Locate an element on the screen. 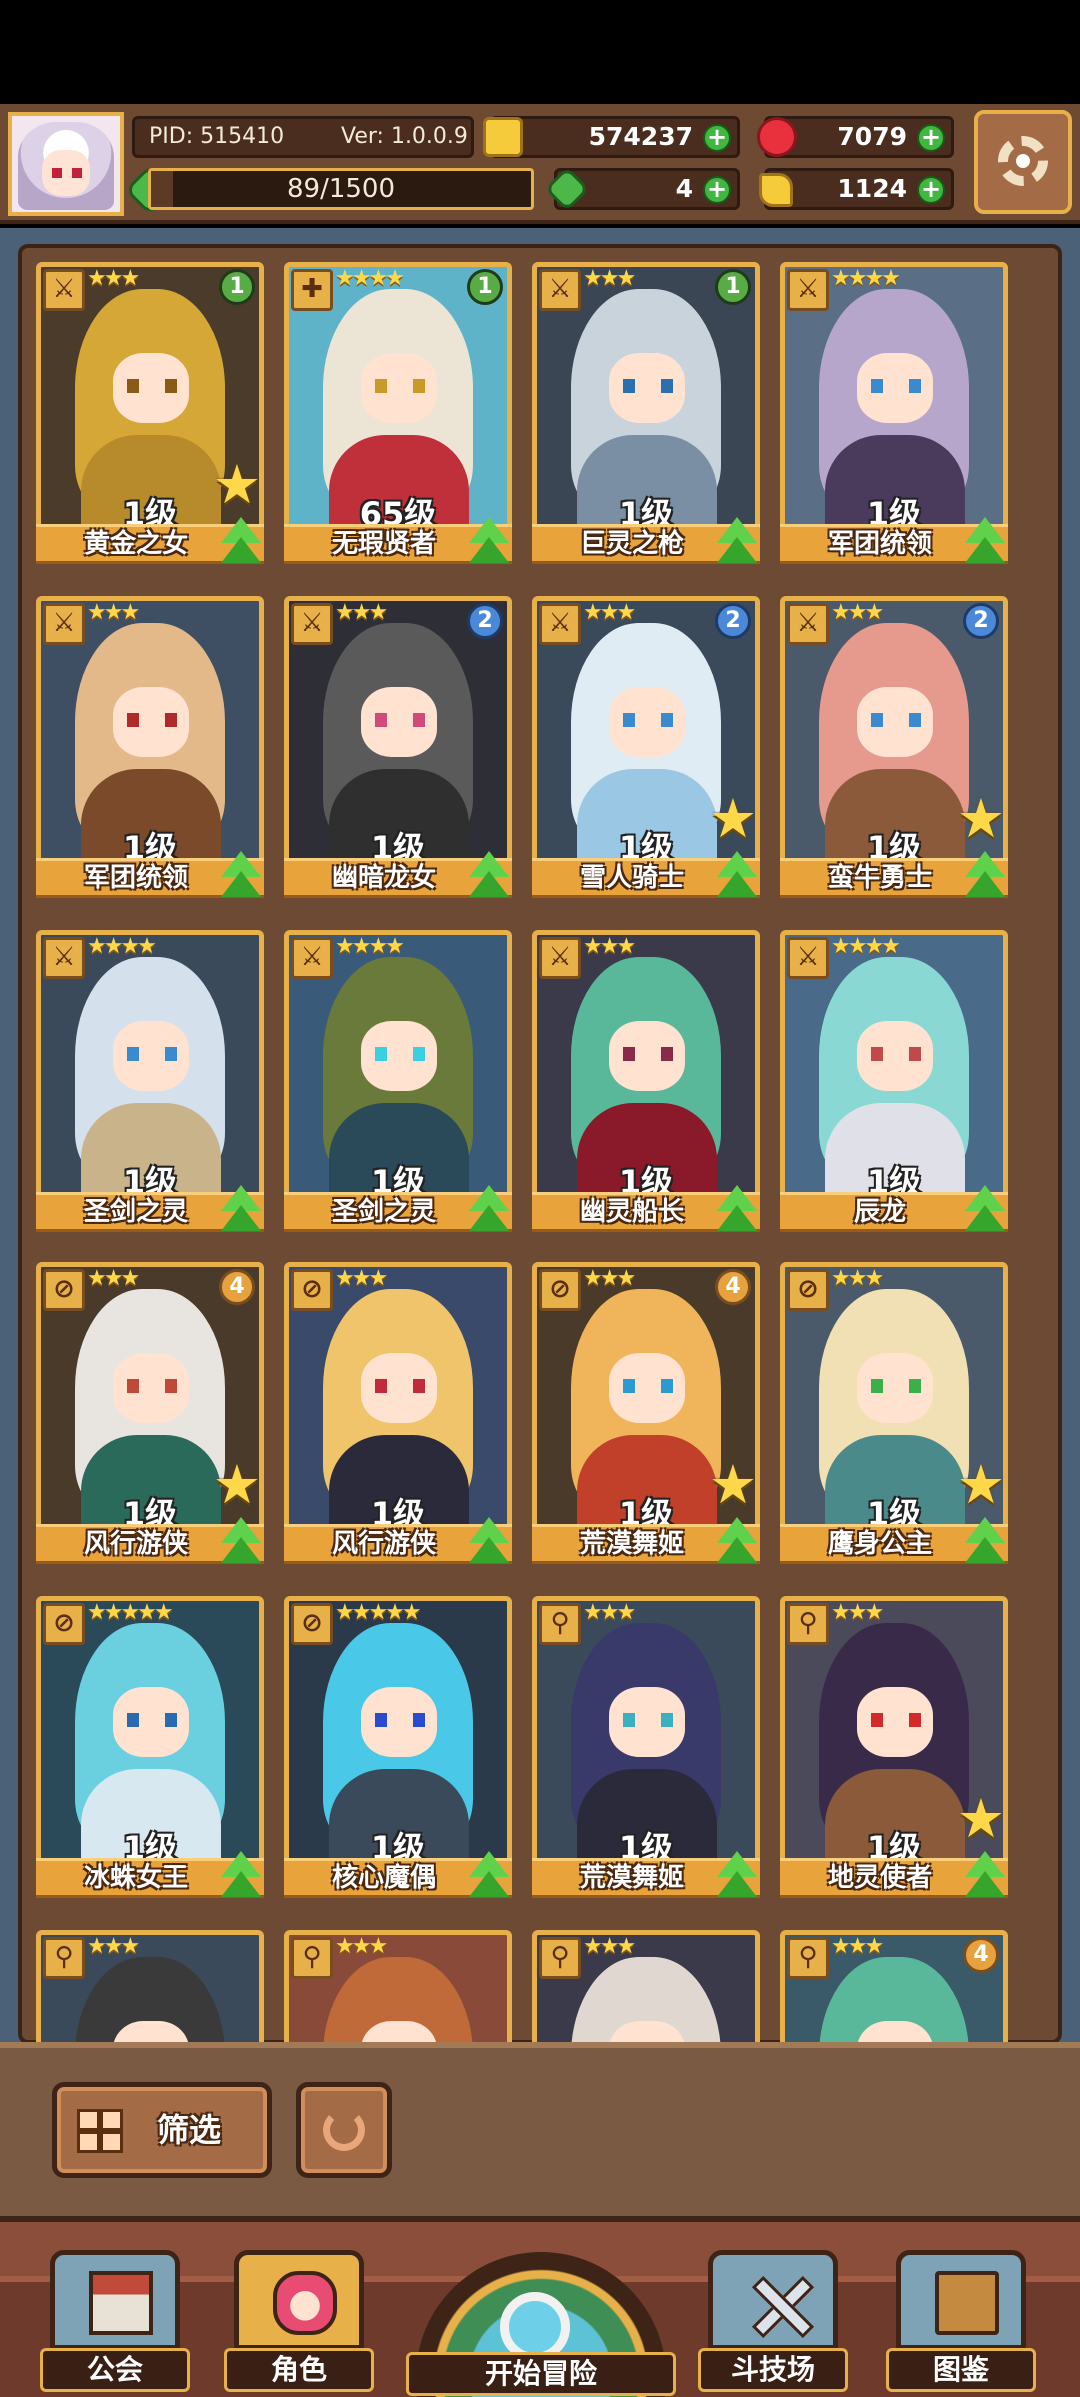 This screenshot has width=1080, height=2397. player-avatar is located at coordinates (66, 164).